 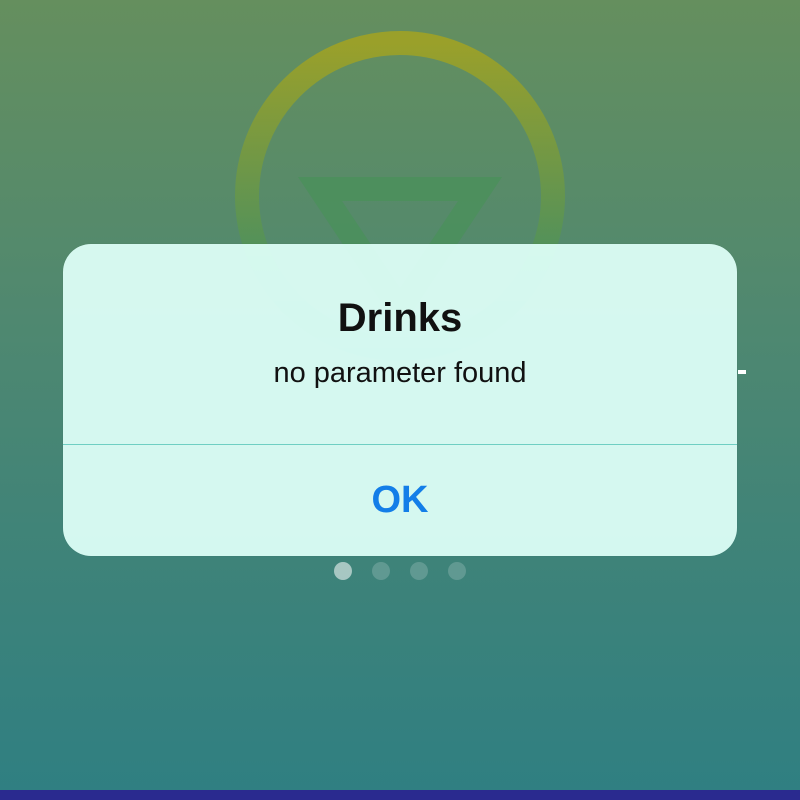 What do you see at coordinates (400, 318) in the screenshot?
I see `alert-title: Drinks` at bounding box center [400, 318].